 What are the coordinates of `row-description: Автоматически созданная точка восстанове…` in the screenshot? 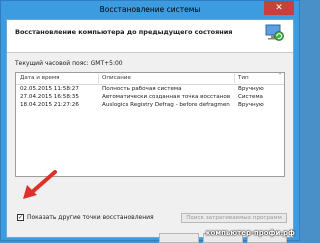 It's located at (166, 97).